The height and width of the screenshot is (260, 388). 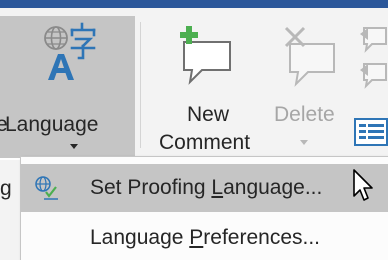 I want to click on show-comments-icon, so click(x=371, y=132).